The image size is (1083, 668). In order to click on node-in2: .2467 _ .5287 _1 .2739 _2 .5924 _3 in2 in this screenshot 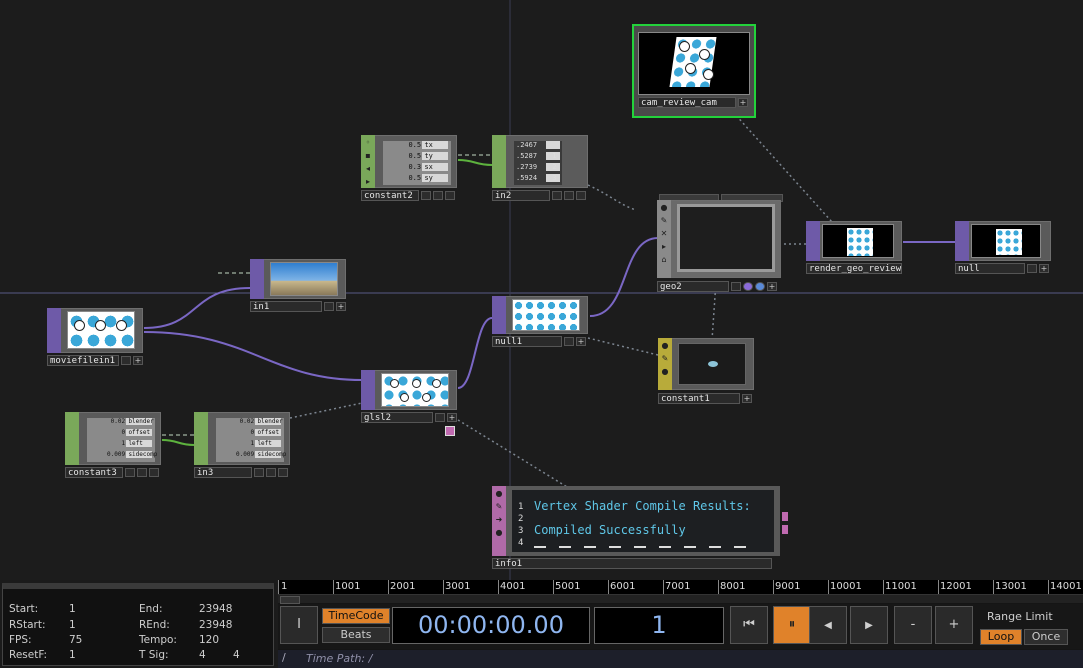, I will do `click(541, 168)`.